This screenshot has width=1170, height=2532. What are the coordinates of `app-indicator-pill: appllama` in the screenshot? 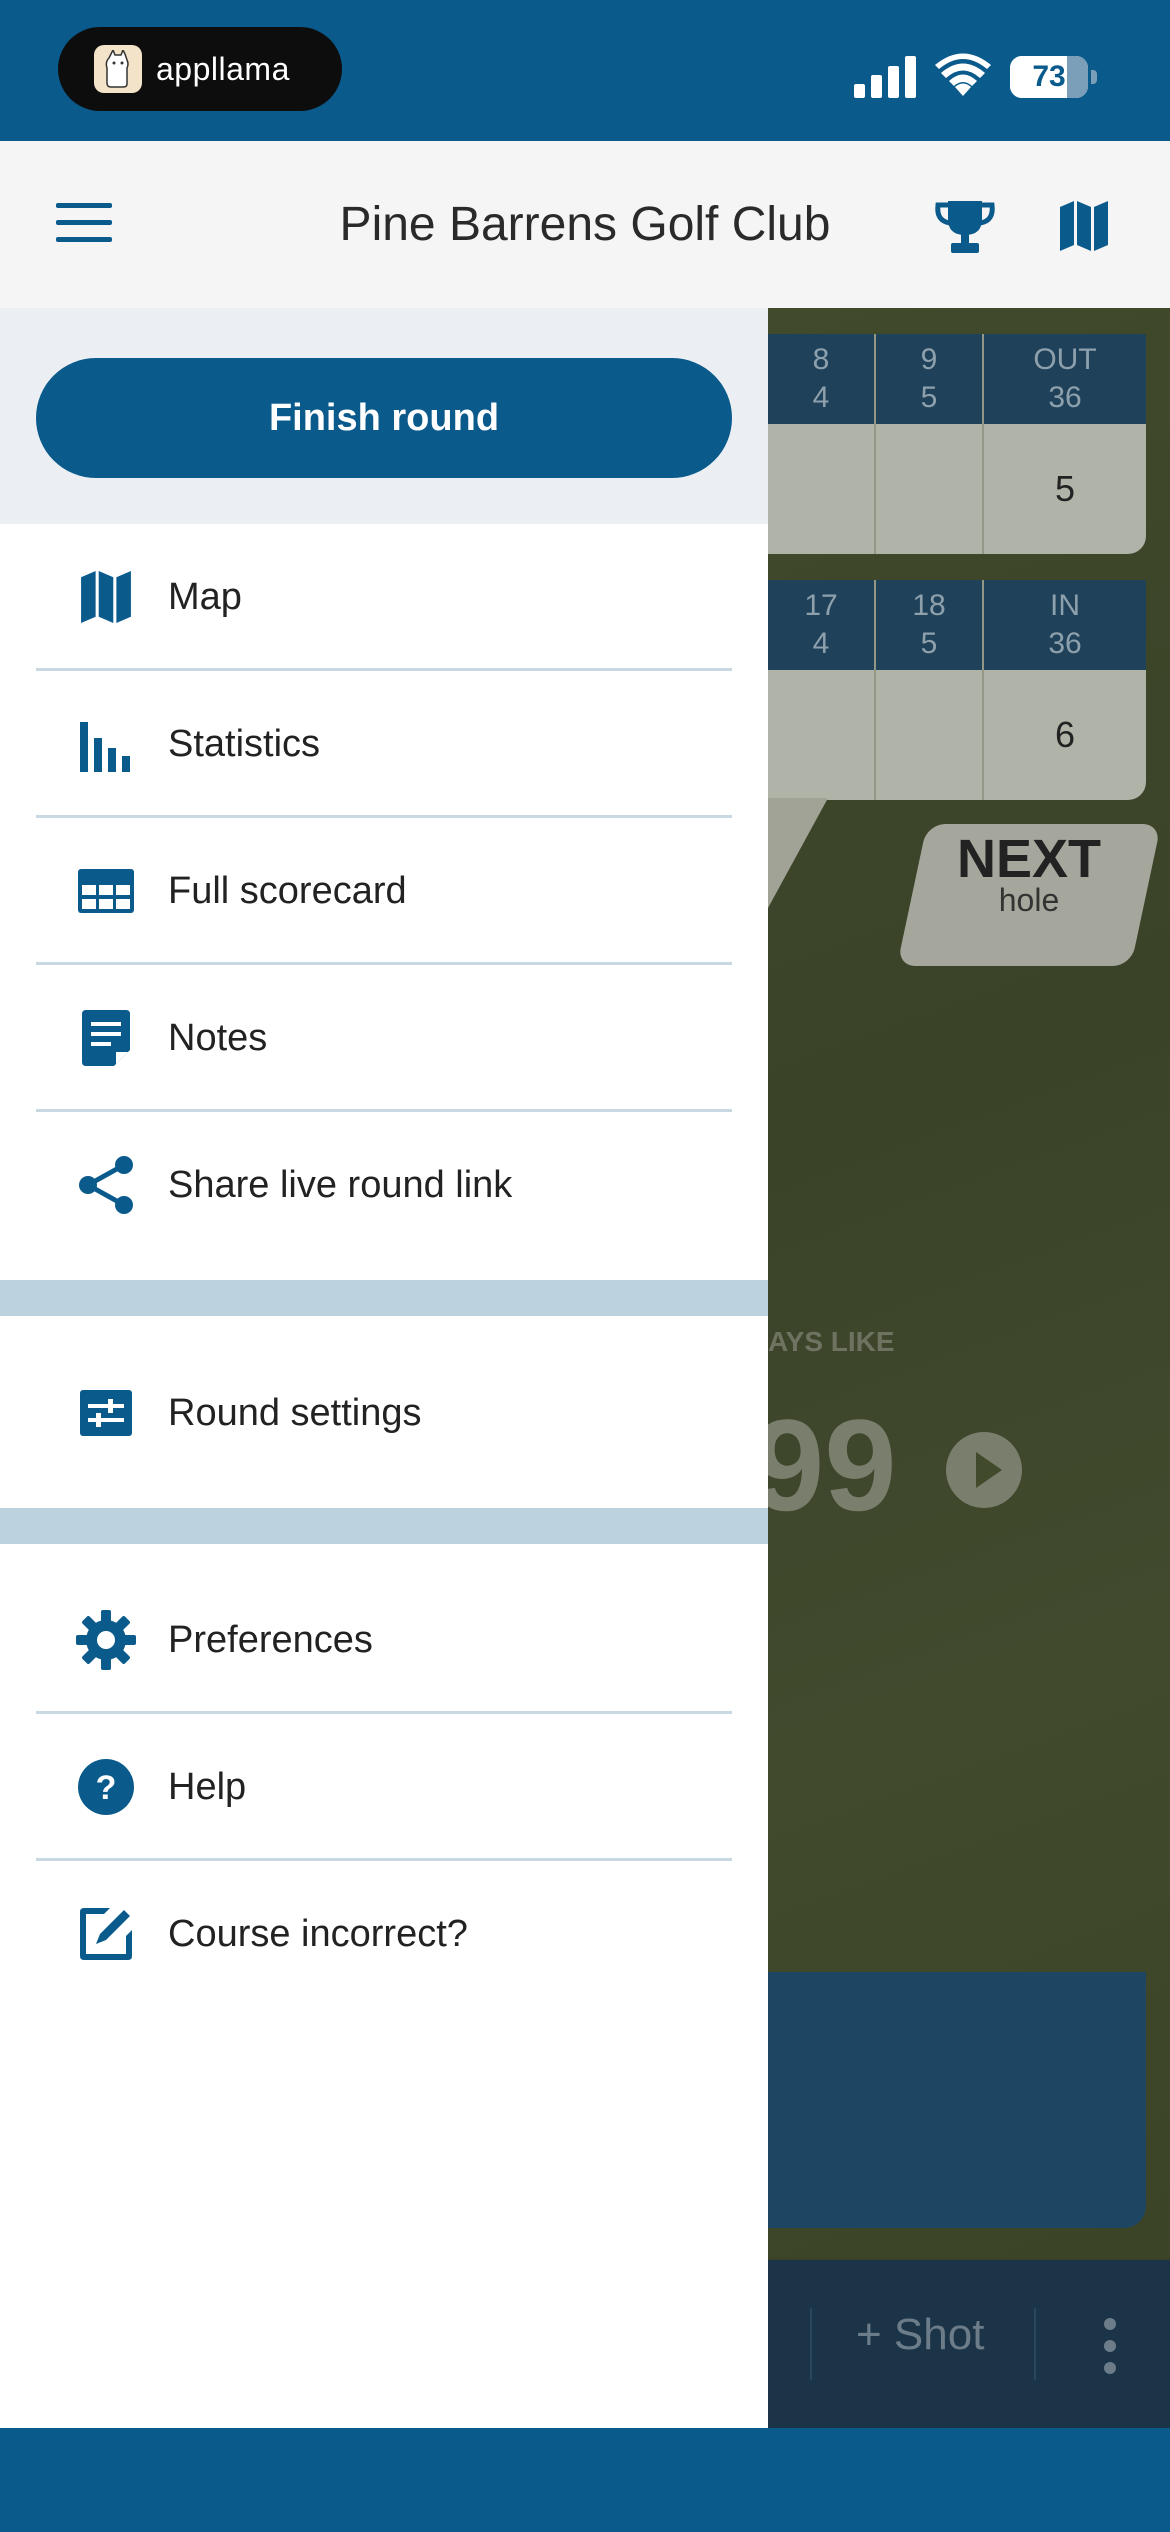 It's located at (200, 69).